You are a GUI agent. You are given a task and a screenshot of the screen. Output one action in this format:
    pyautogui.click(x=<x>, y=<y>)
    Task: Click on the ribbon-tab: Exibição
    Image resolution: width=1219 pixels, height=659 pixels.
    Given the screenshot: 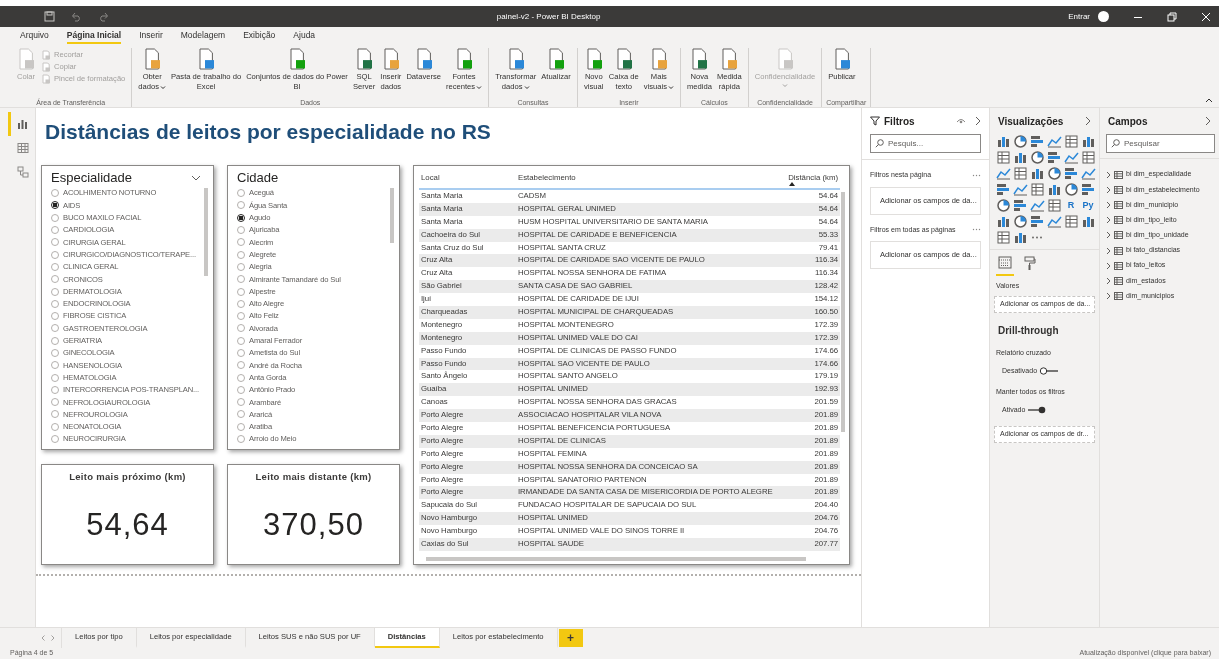 What is the action you would take?
    pyautogui.click(x=259, y=36)
    